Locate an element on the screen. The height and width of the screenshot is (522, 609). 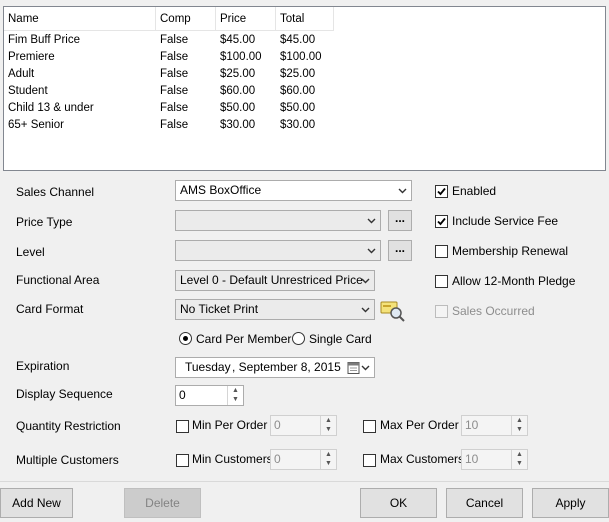
functional-area-select: Level 0 - Default Unrestriced Price is located at coordinates (275, 280).